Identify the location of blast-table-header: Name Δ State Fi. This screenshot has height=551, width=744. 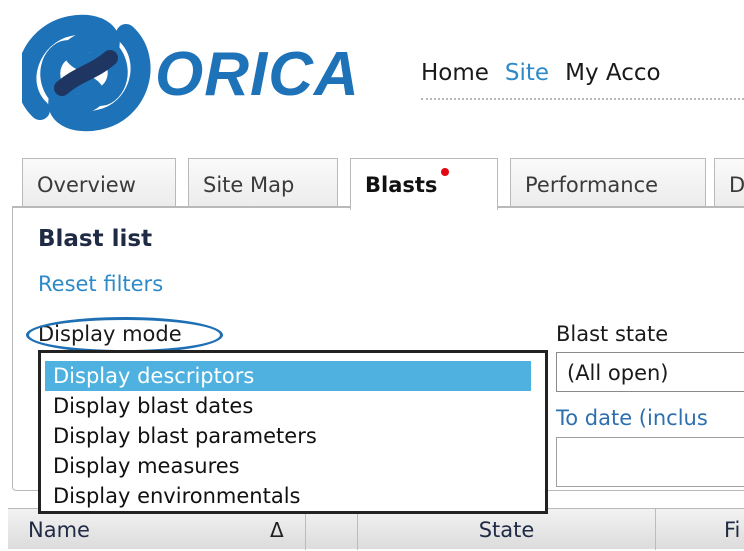
(376, 529).